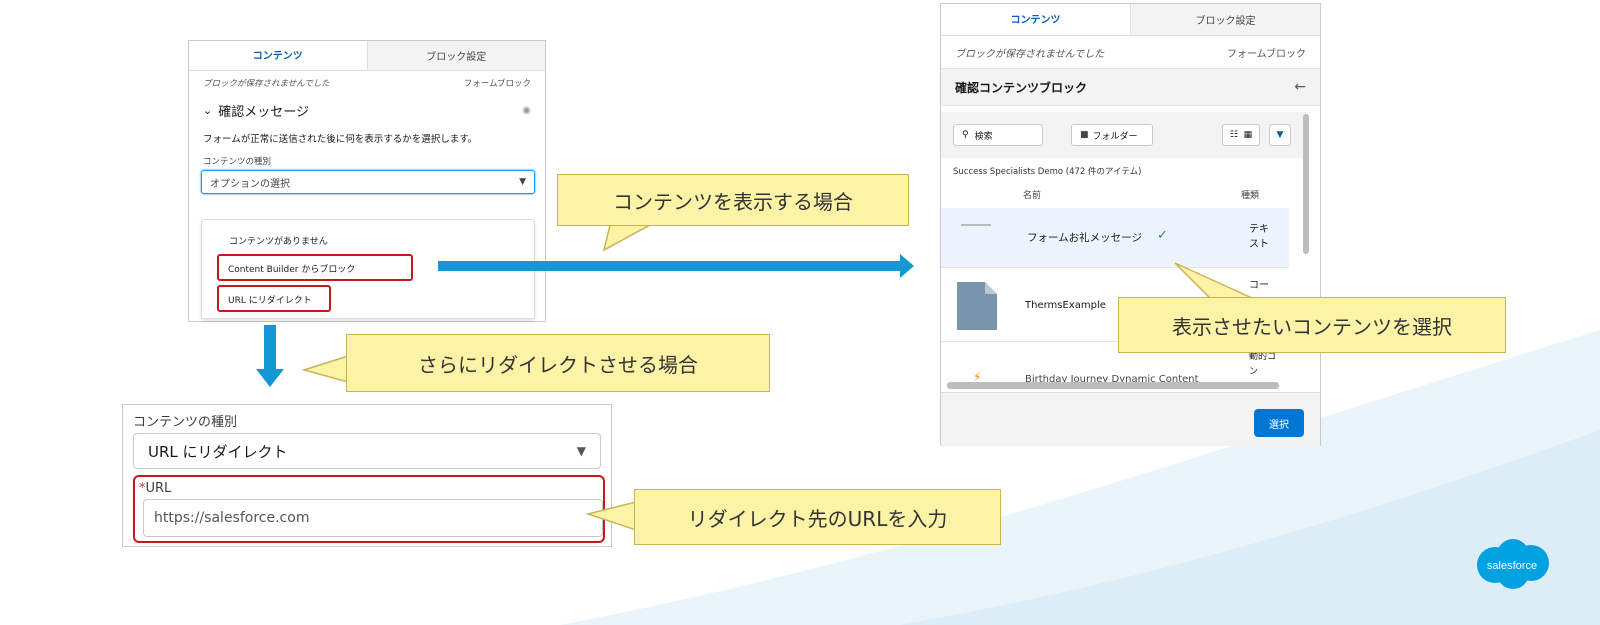 Image resolution: width=1600 pixels, height=625 pixels. Describe the element at coordinates (1312, 325) in the screenshot. I see `callout-choose-content: 表示させたいコンテンツを選択` at that location.